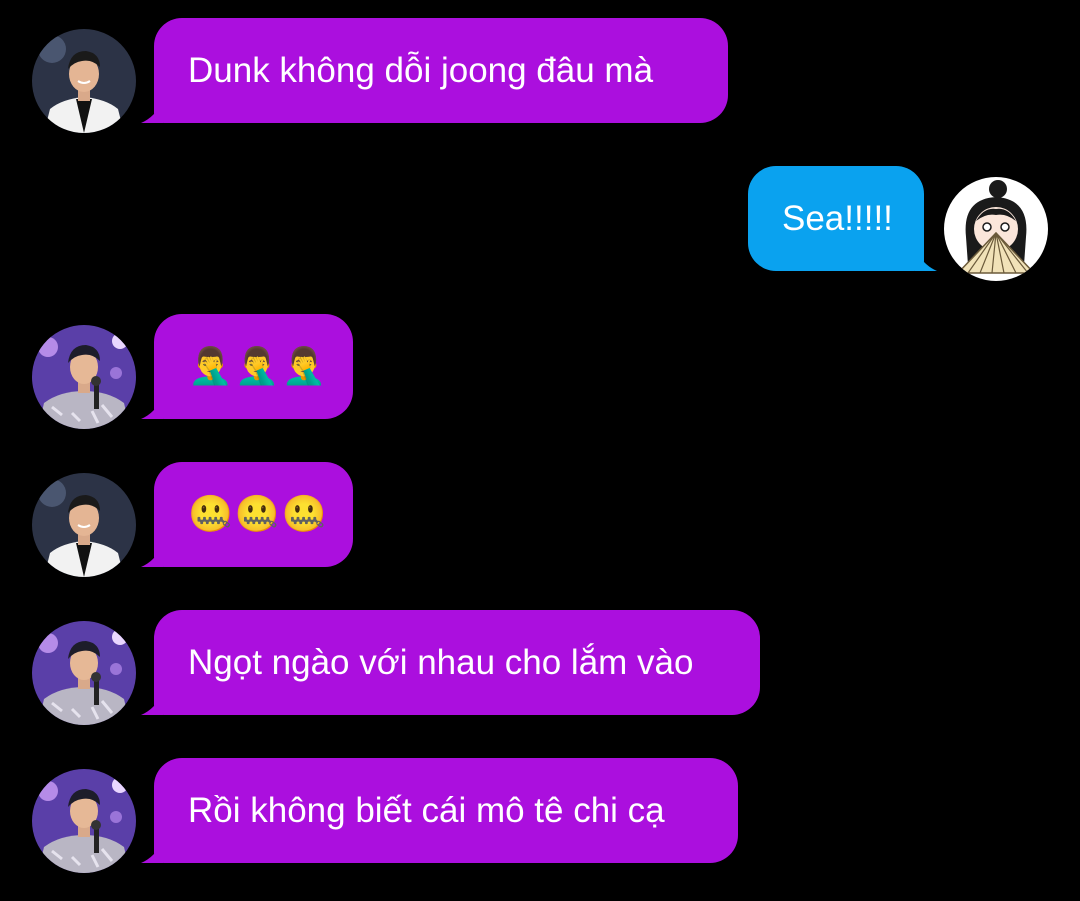 The image size is (1080, 901). I want to click on message-text: 🤐🤐🤐, so click(258, 514).